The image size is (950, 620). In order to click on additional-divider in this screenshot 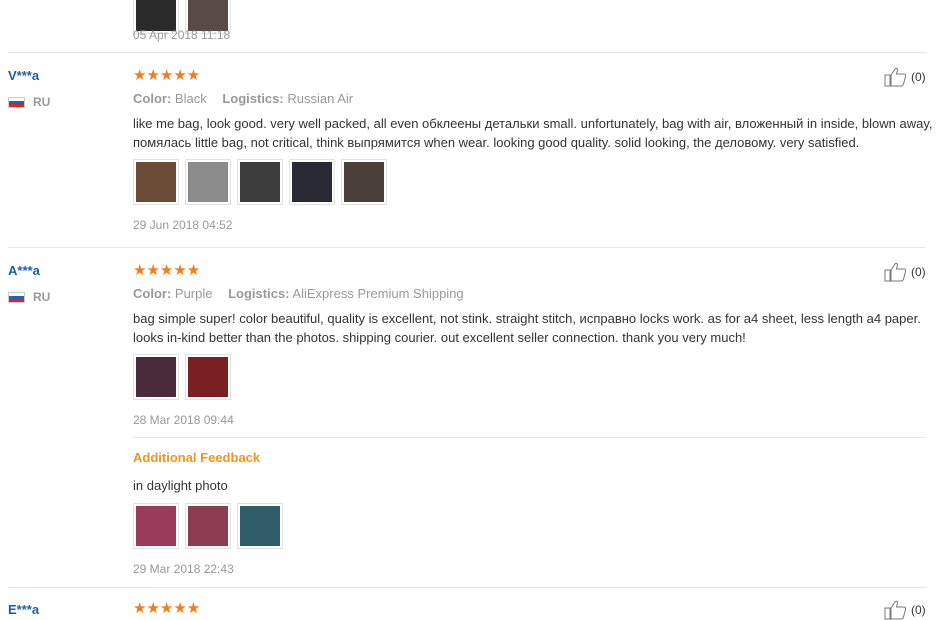, I will do `click(529, 437)`.